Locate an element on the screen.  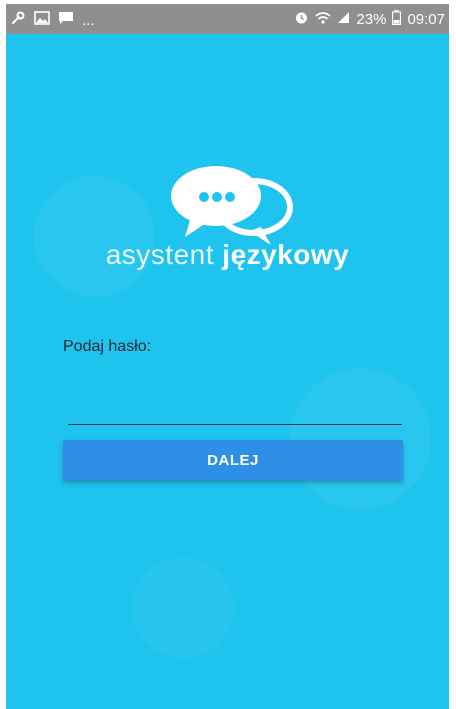
wrench-icon is located at coordinates (18, 20).